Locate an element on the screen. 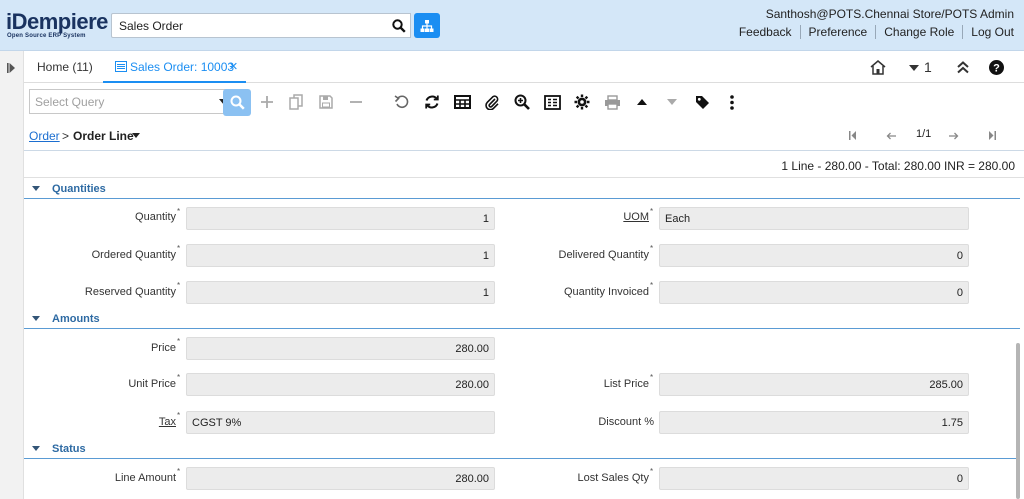 Image resolution: width=1024 pixels, height=499 pixels. breadcrumb-parent-link: Order is located at coordinates (44, 136).